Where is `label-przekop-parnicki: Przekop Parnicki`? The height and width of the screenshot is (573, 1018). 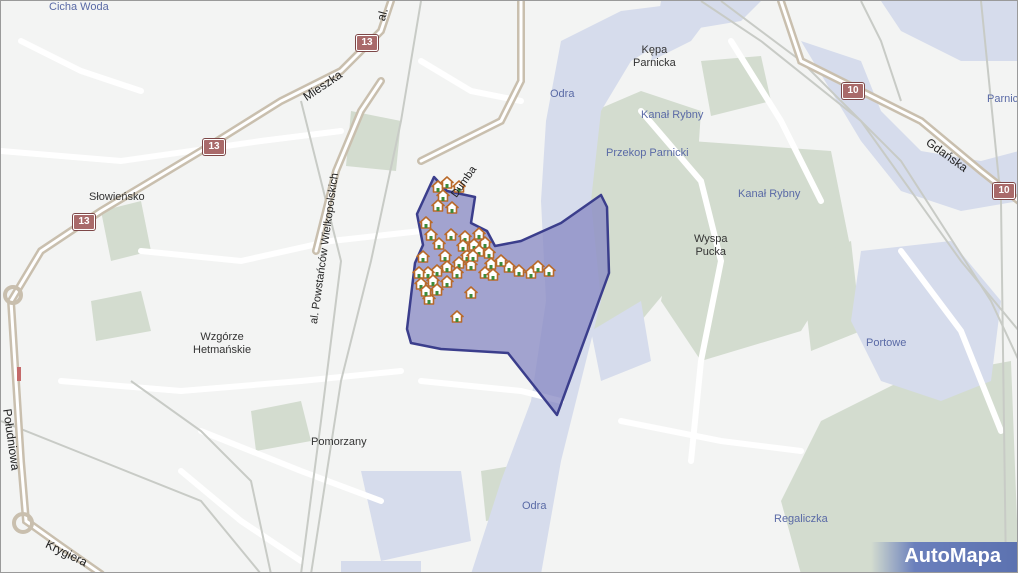
label-przekop-parnicki: Przekop Parnicki is located at coordinates (647, 153).